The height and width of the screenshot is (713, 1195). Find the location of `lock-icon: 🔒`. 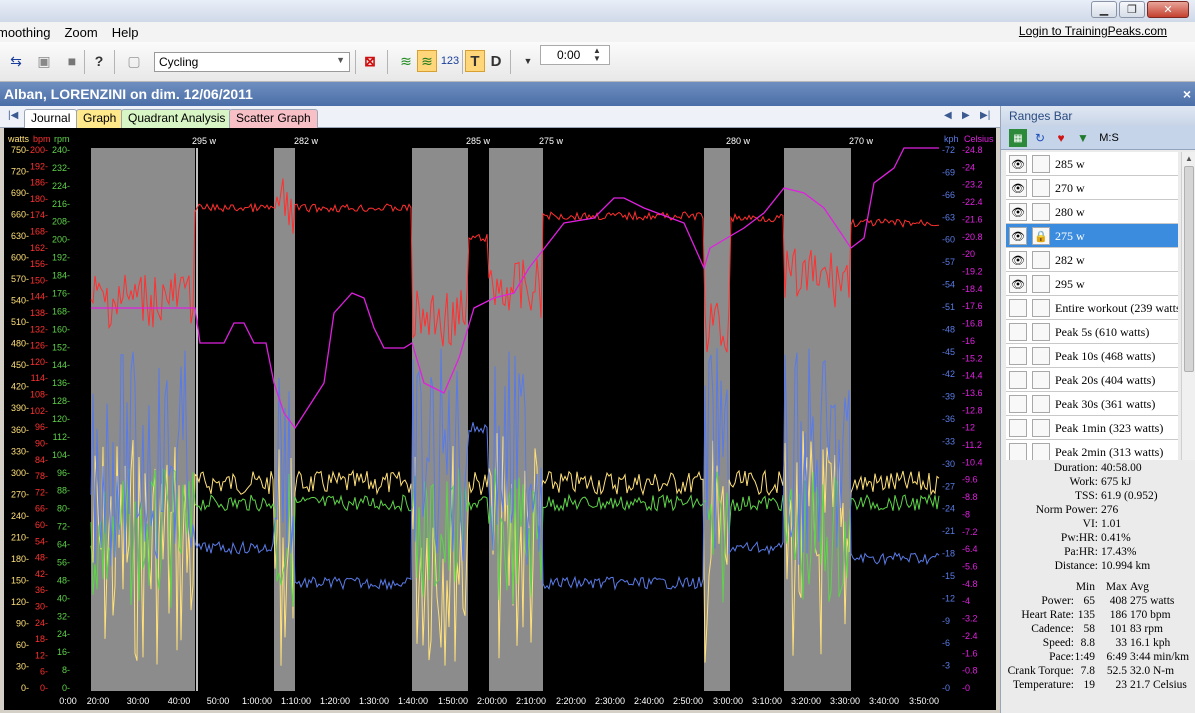

lock-icon: 🔒 is located at coordinates (1041, 236).